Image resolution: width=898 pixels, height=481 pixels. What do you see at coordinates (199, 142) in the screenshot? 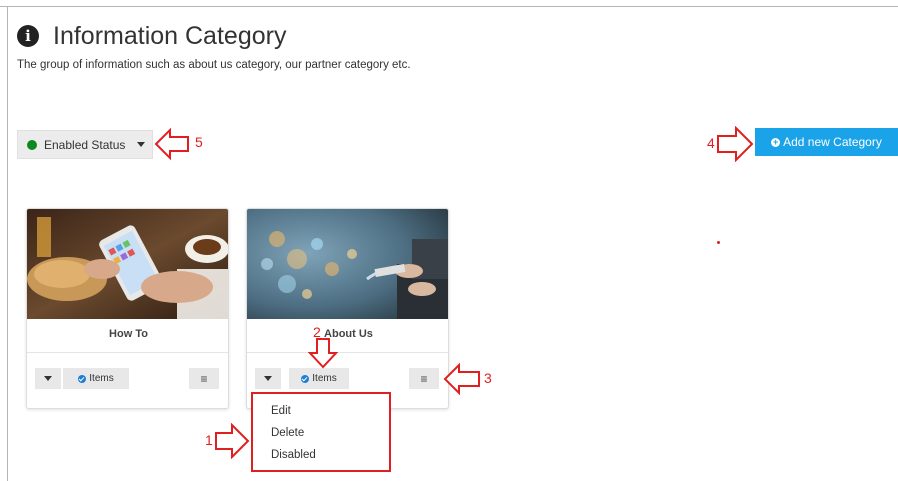
I see `annotation-number-5: 5` at bounding box center [199, 142].